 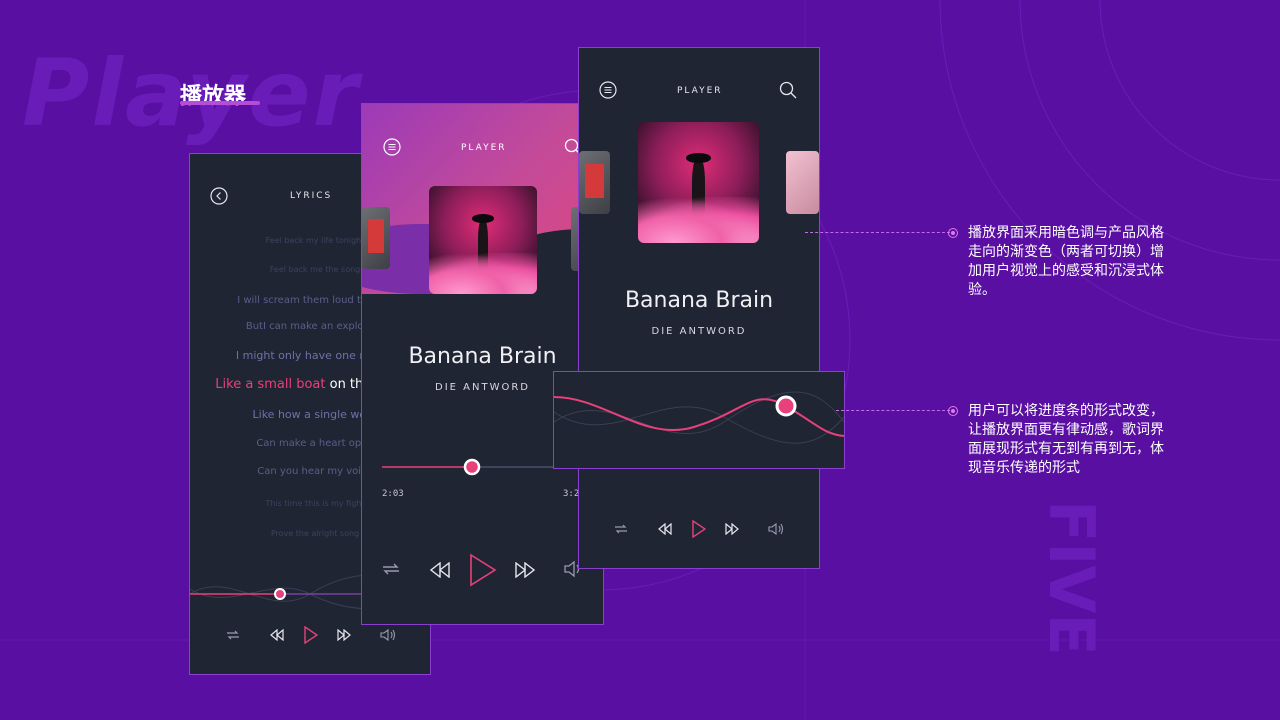 What do you see at coordinates (311, 196) in the screenshot?
I see `lyrics-header: LYRICS` at bounding box center [311, 196].